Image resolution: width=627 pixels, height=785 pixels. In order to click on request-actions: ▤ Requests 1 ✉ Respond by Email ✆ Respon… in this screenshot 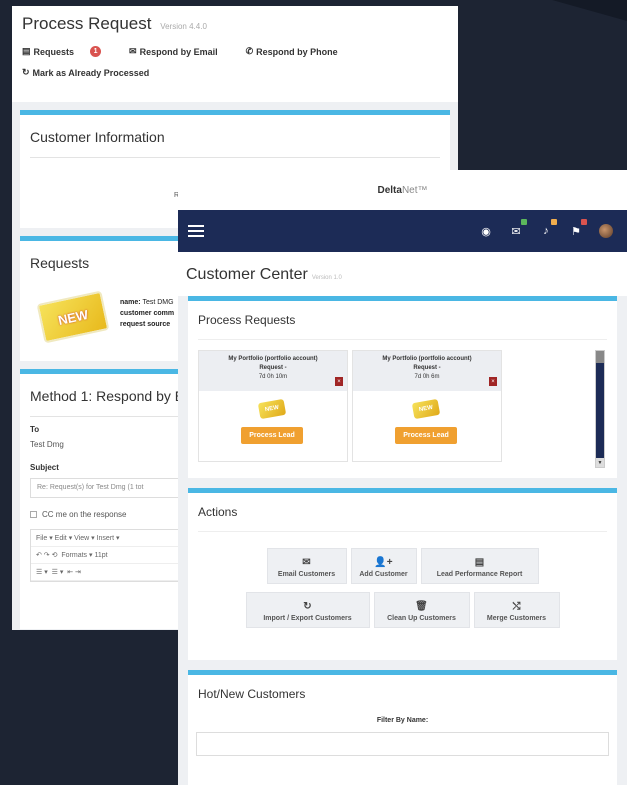, I will do `click(235, 62)`.